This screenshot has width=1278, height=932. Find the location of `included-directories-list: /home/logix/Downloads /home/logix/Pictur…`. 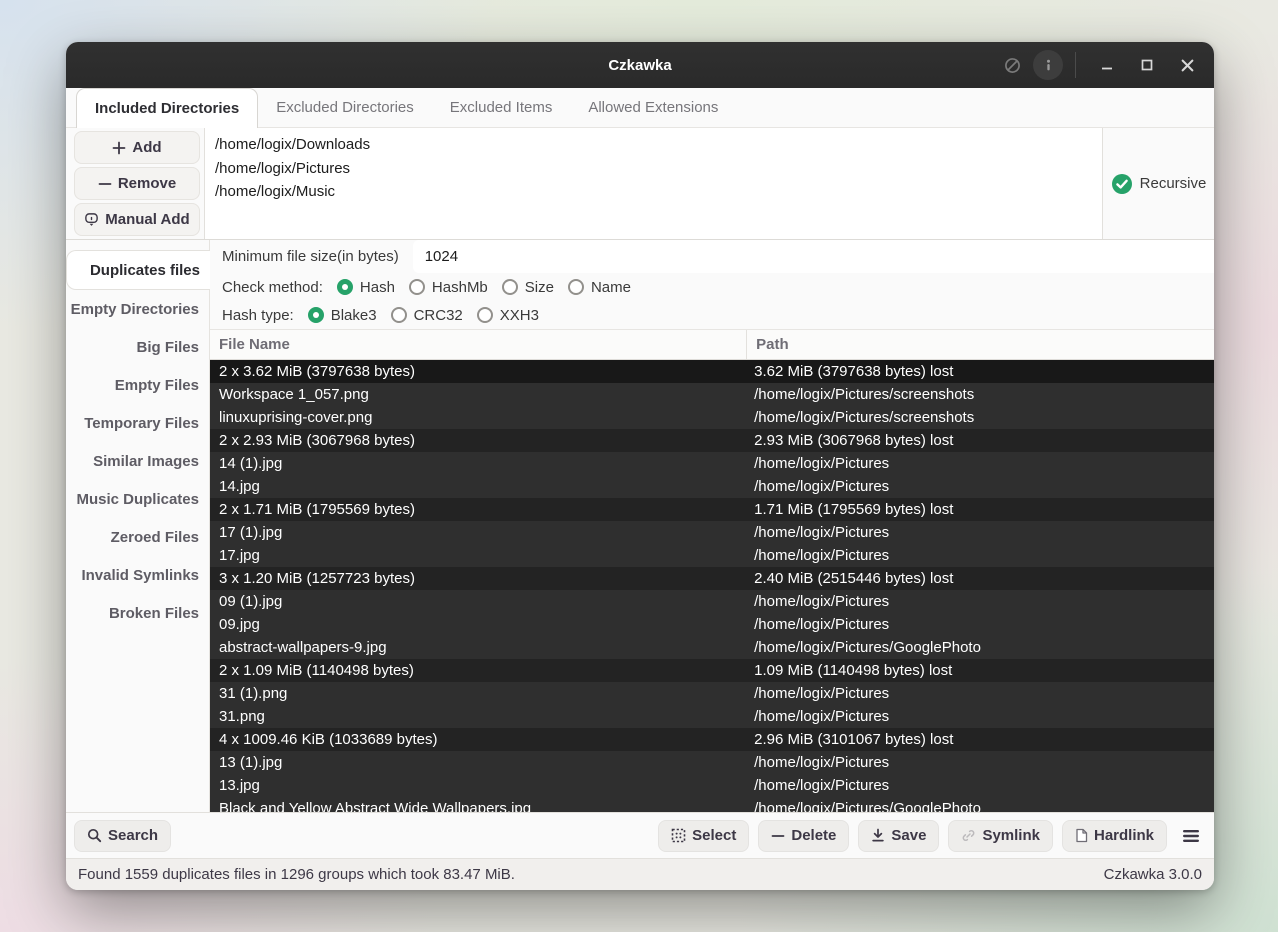

included-directories-list: /home/logix/Downloads /home/logix/Pictur… is located at coordinates (653, 183).